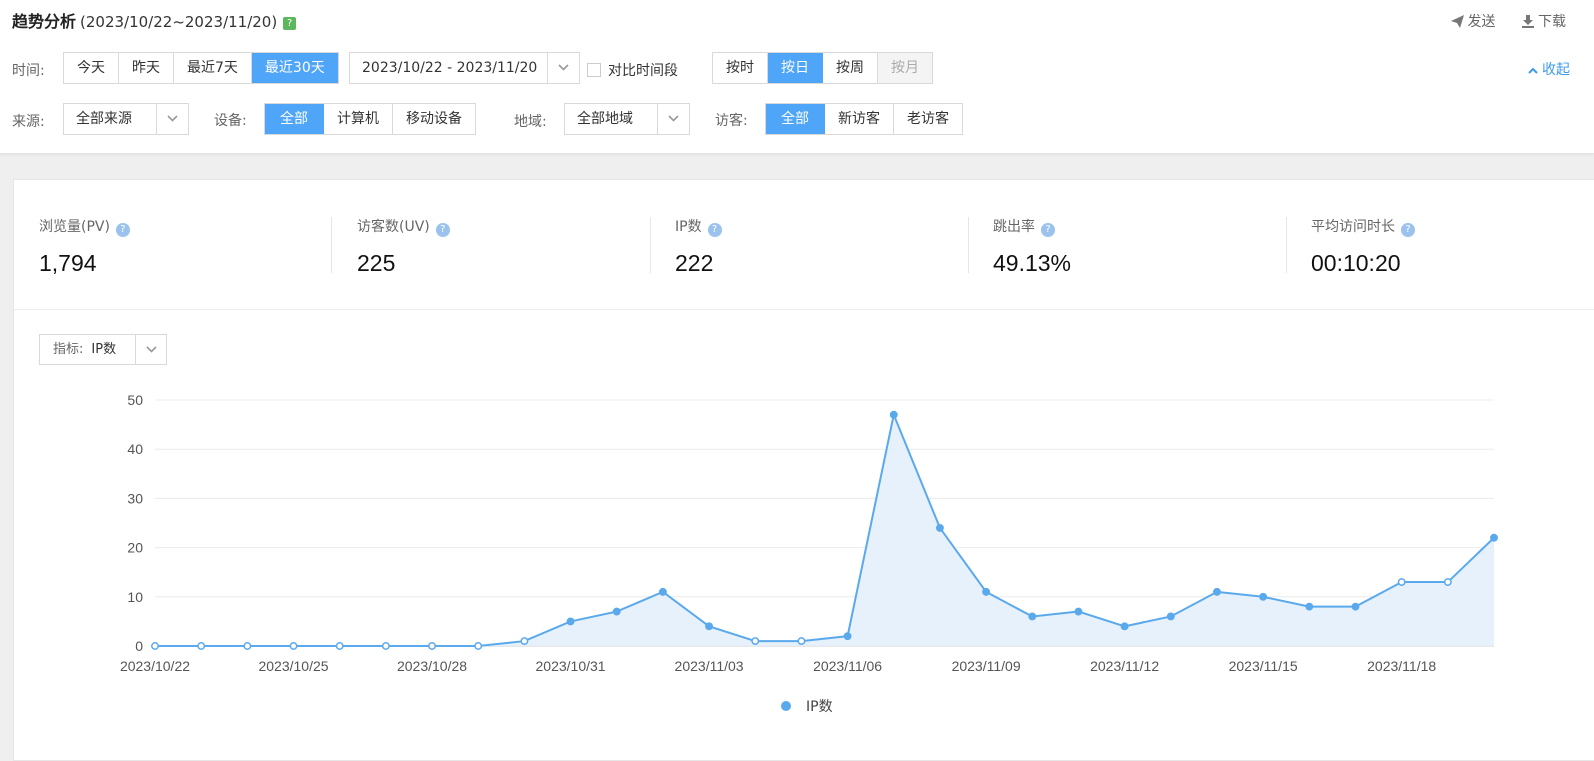  Describe the element at coordinates (605, 119) in the screenshot. I see `region-value: 全部地域` at that location.